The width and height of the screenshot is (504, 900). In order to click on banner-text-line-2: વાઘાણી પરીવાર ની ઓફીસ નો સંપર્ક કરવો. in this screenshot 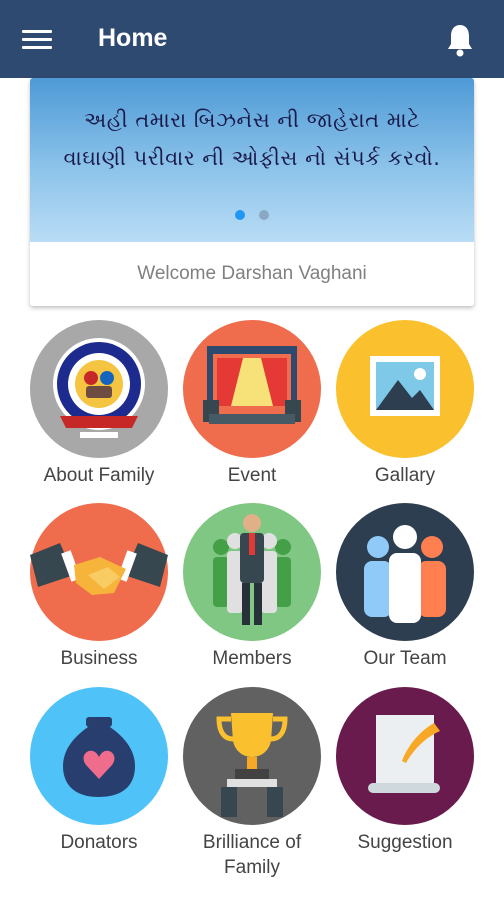, I will do `click(252, 158)`.